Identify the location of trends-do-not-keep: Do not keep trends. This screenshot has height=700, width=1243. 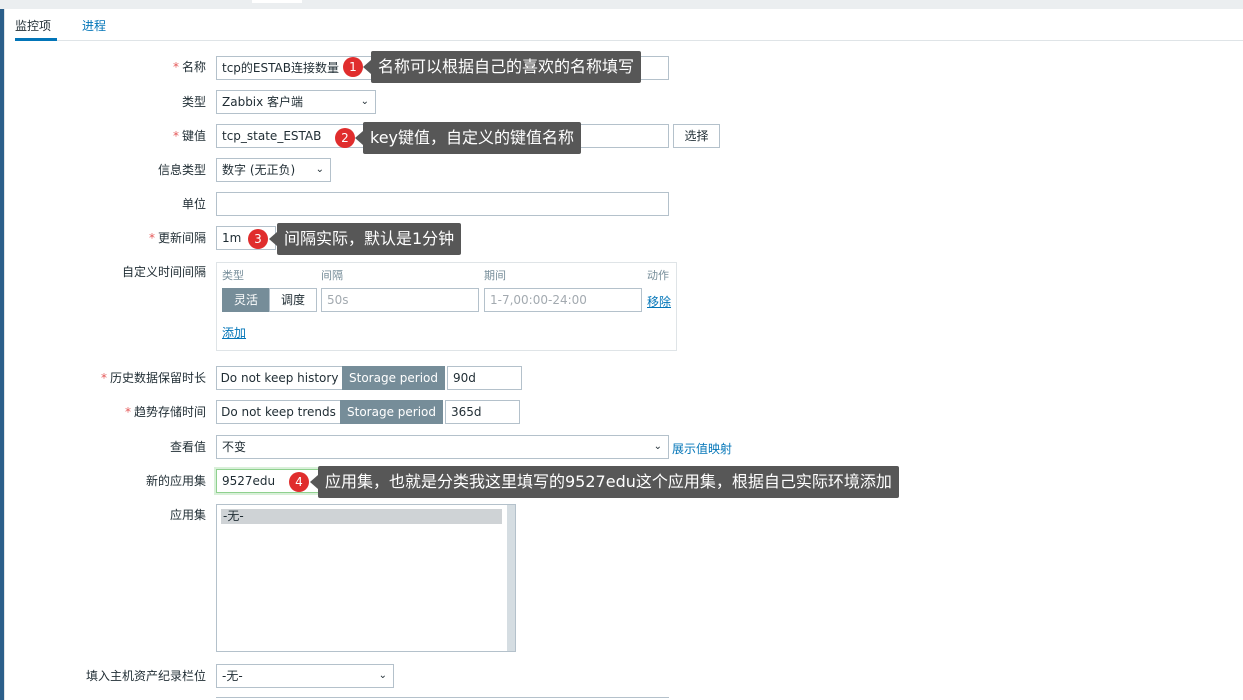
(278, 412).